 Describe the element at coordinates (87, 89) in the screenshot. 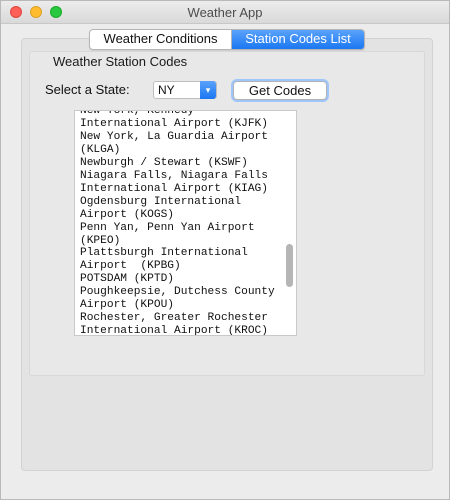

I see `state-label: Select a State:` at that location.